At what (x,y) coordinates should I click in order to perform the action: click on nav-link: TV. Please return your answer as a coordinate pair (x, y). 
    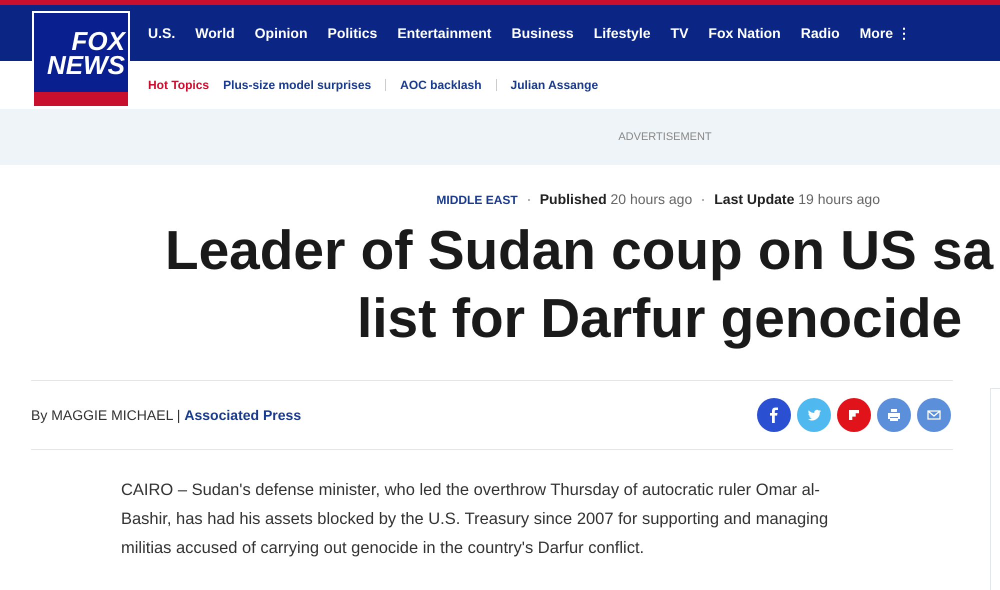
    Looking at the image, I should click on (679, 33).